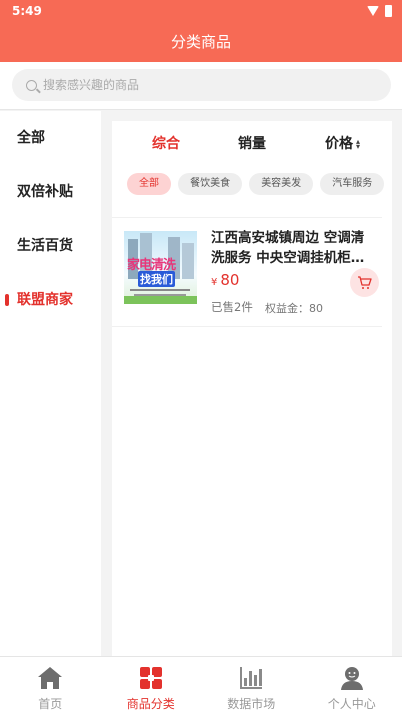 This screenshot has width=402, height=716. I want to click on category-icon, so click(150, 678).